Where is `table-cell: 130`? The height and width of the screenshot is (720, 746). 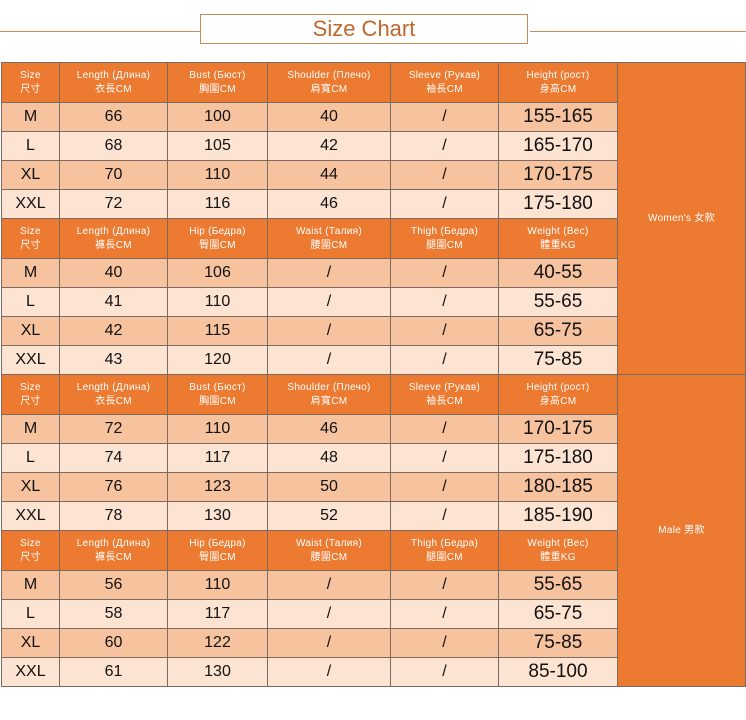 table-cell: 130 is located at coordinates (217, 516).